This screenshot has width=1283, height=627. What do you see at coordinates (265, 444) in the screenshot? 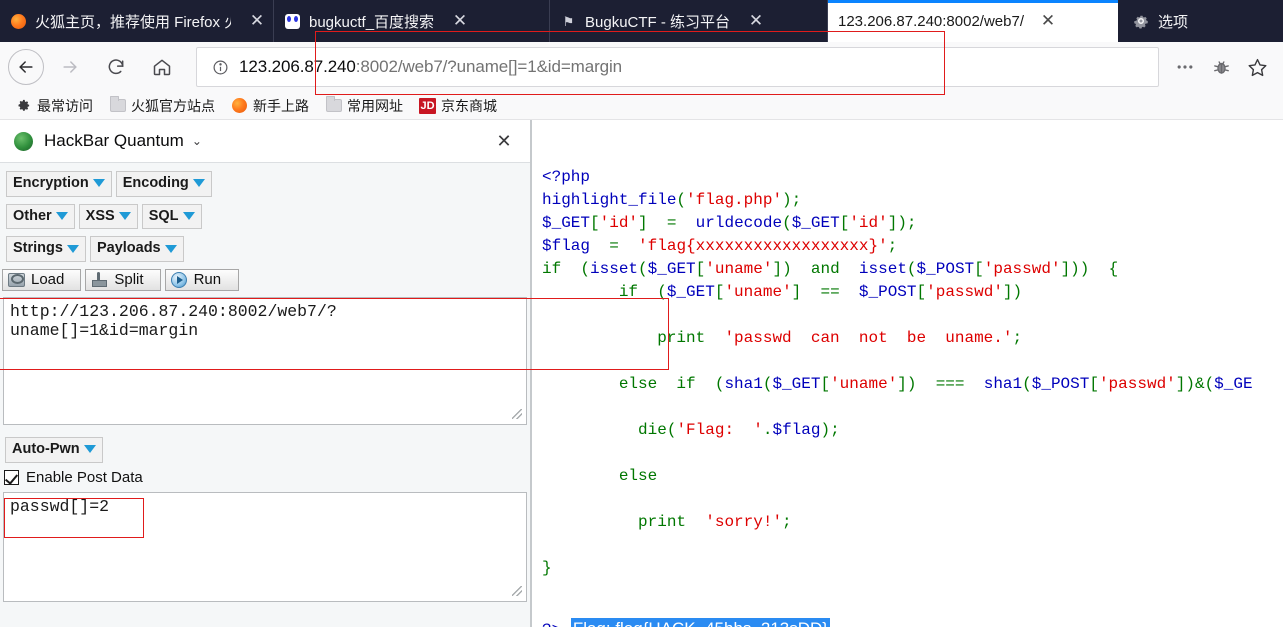
I see `autopwn-row: Auto-Pwn` at bounding box center [265, 444].